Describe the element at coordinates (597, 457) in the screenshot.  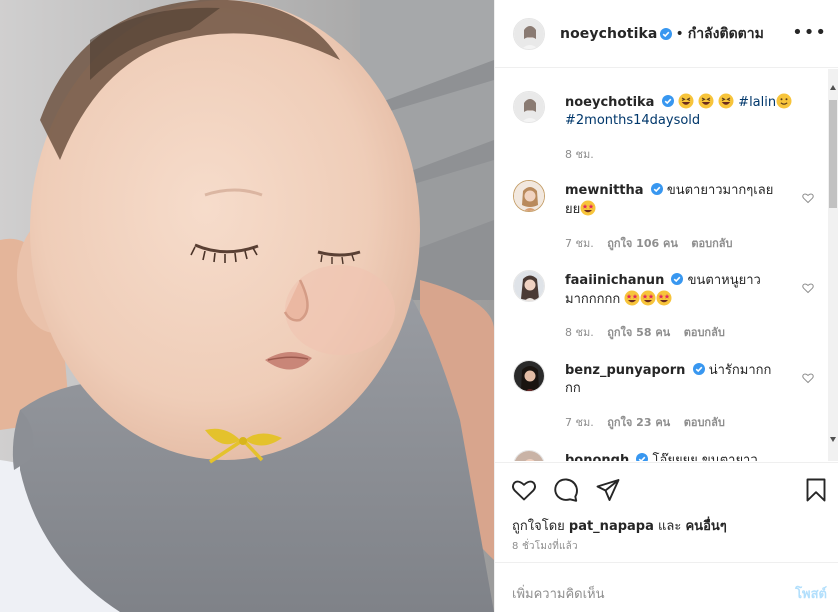
I see `comment-username: bonongh` at that location.